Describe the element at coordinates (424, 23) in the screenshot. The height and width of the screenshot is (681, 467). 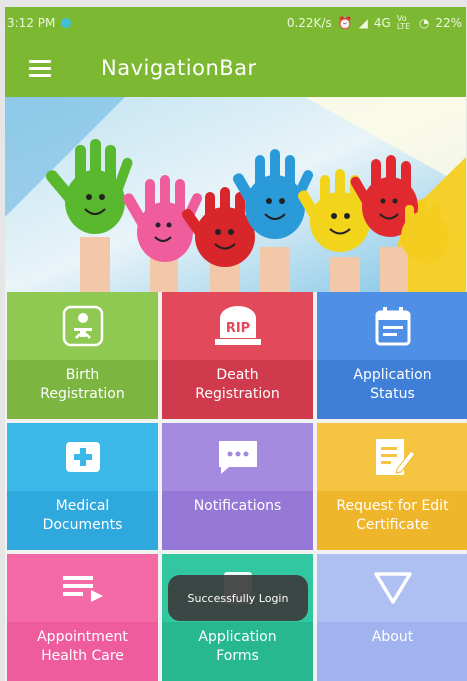
I see `battery-icon: ◔` at that location.